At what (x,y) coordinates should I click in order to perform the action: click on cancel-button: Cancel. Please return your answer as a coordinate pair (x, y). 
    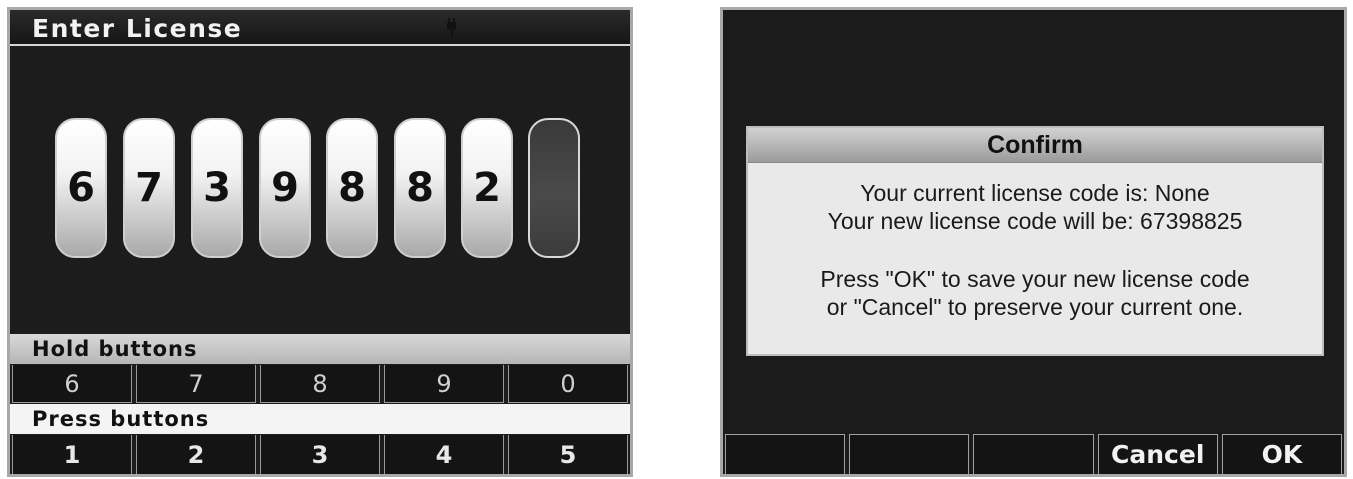
    Looking at the image, I should click on (1157, 454).